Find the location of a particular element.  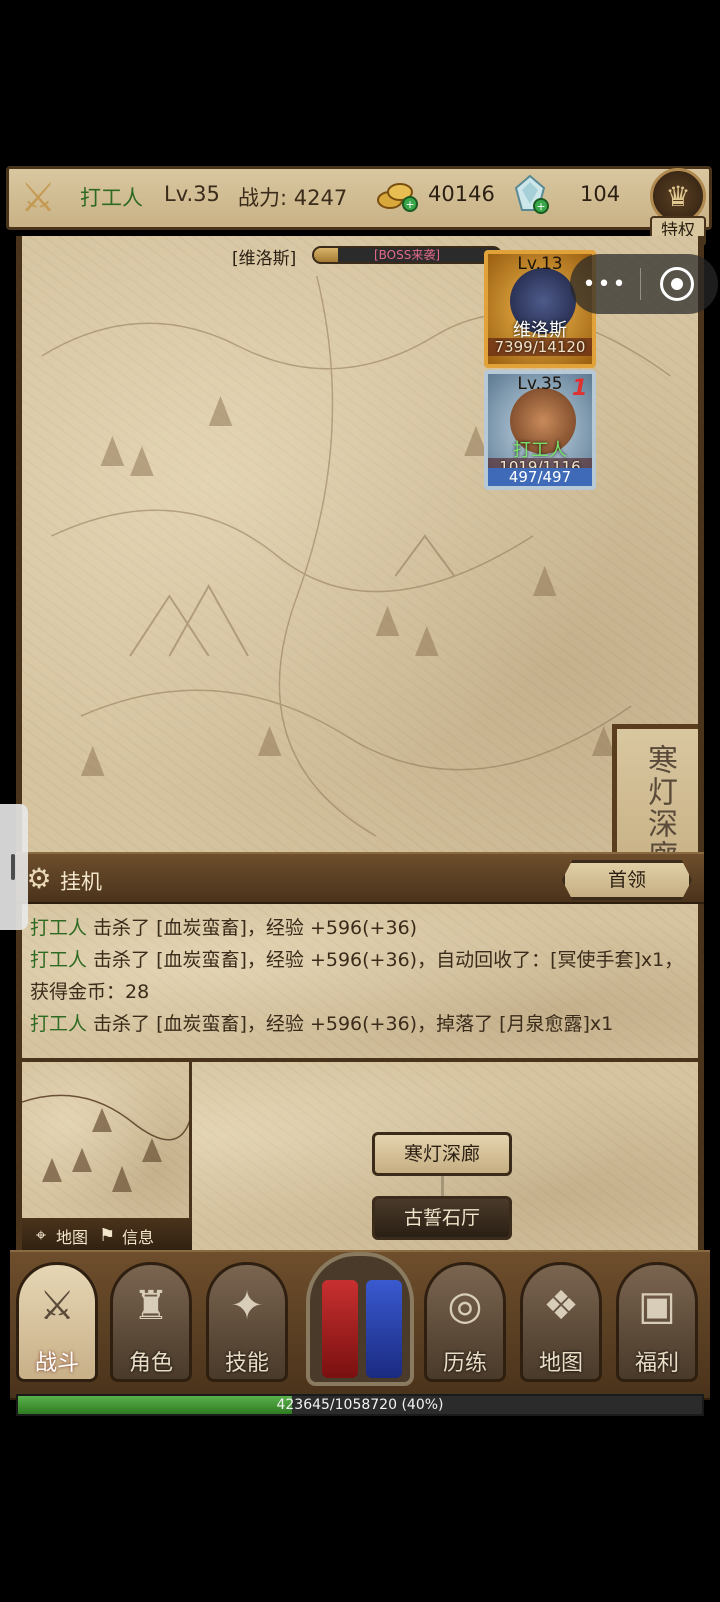

nav-skills: ✦ 技能 is located at coordinates (247, 1322).